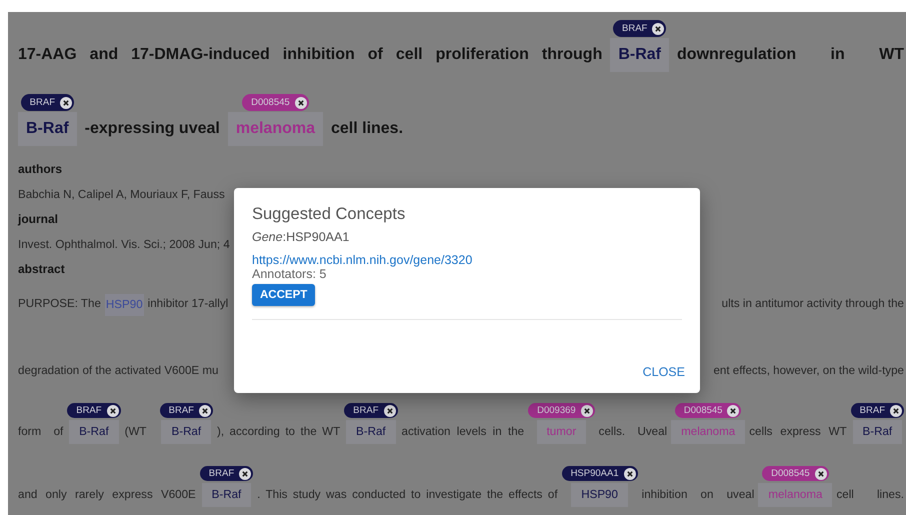  Describe the element at coordinates (124, 245) in the screenshot. I see `field-value: Invest. Ophthalmol. Vis. Sci.; 2008 Jun; 4` at that location.